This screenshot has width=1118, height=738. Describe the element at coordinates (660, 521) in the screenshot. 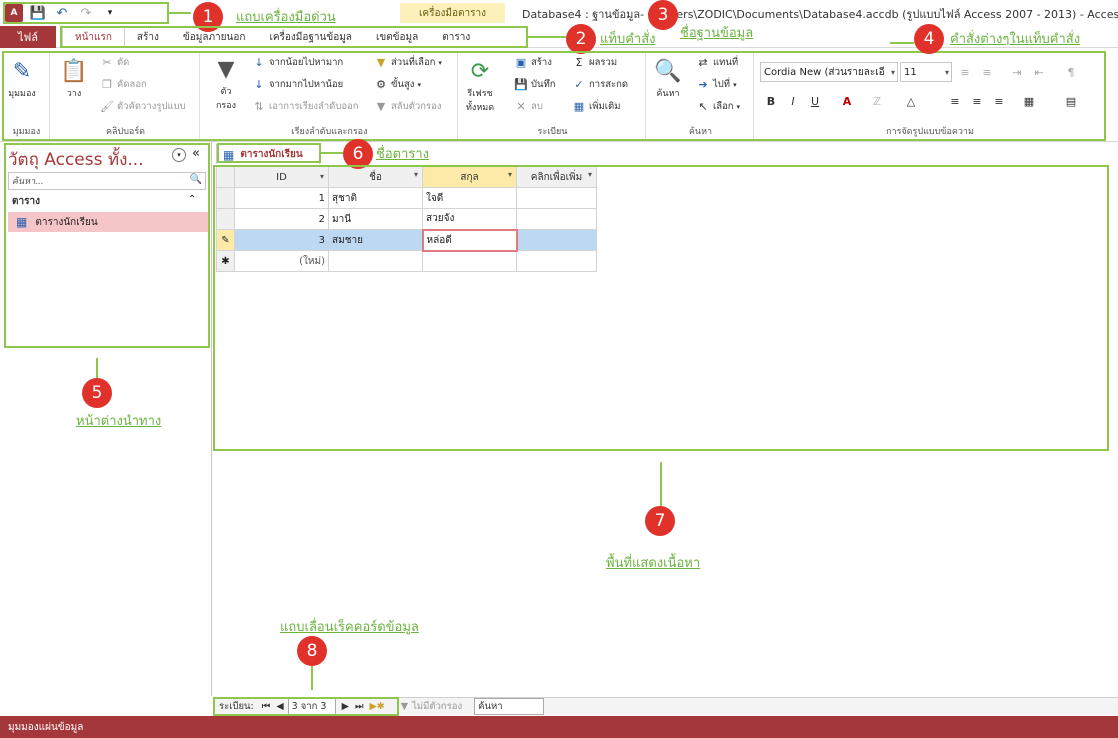

I see `annotation-number-7: 7` at that location.